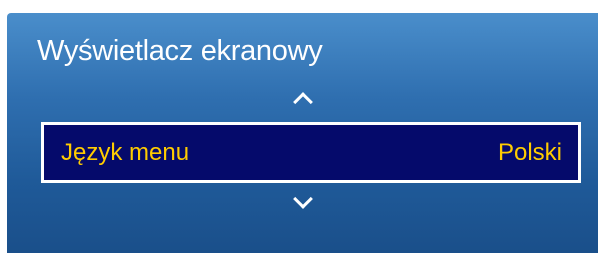 The width and height of the screenshot is (598, 253). What do you see at coordinates (125, 152) in the screenshot?
I see `menu-item-label: Język menu` at bounding box center [125, 152].